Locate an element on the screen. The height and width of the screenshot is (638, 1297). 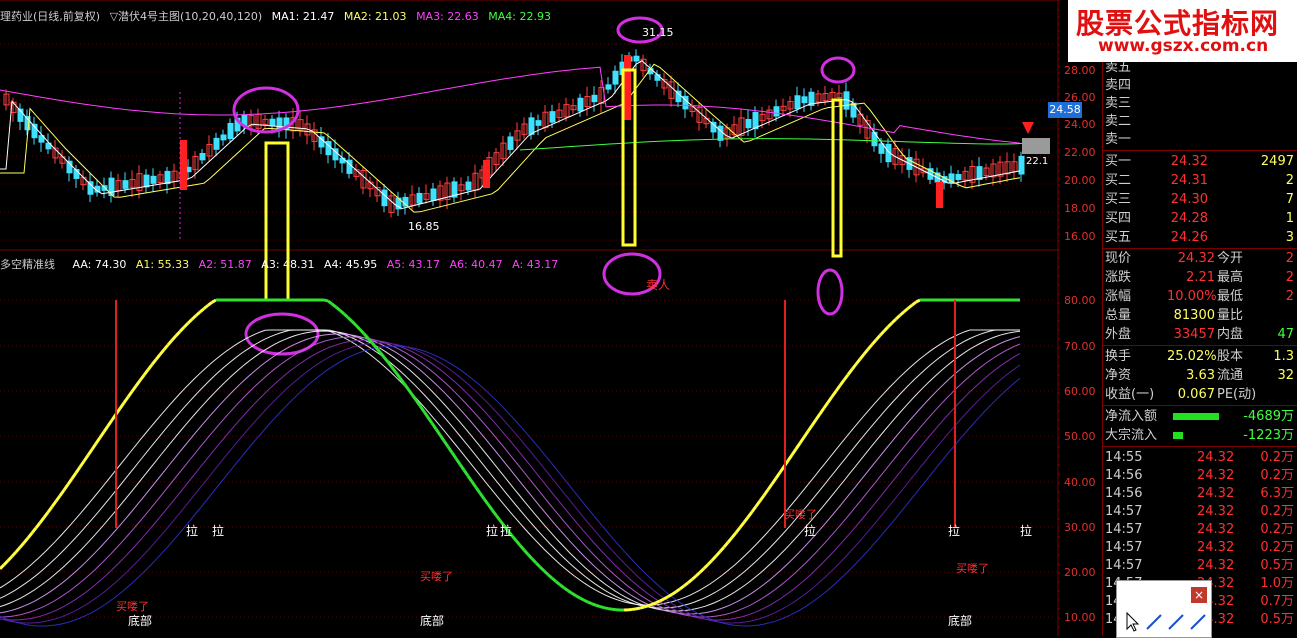
ask-row: 卖三 is located at coordinates (1200, 104).